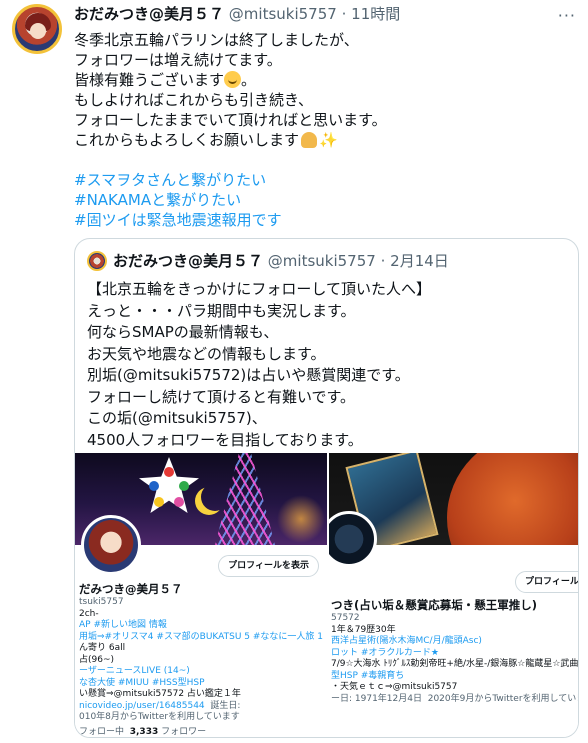 This screenshot has height=743, width=588. I want to click on quoted-avatar, so click(97, 261).